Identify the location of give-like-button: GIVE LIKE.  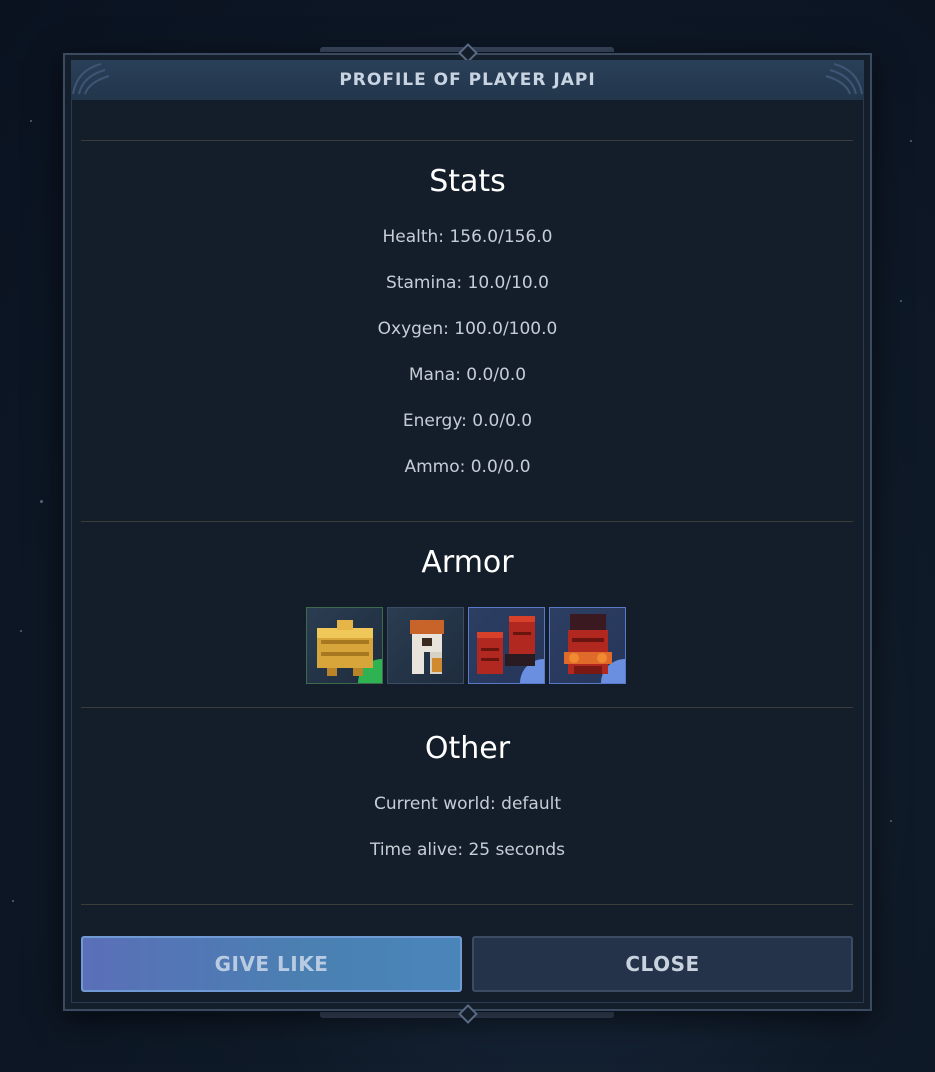
(271, 964).